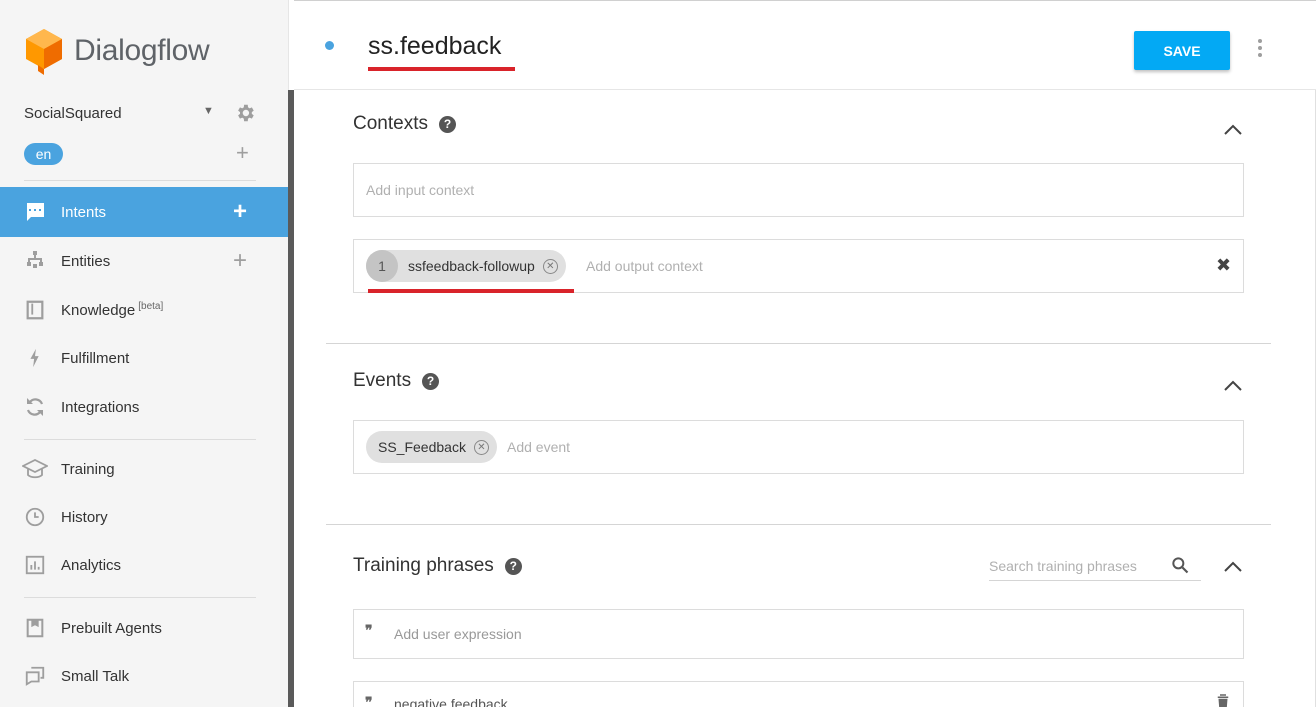 Image resolution: width=1316 pixels, height=707 pixels. What do you see at coordinates (242, 153) in the screenshot?
I see `add-language-icon: +` at bounding box center [242, 153].